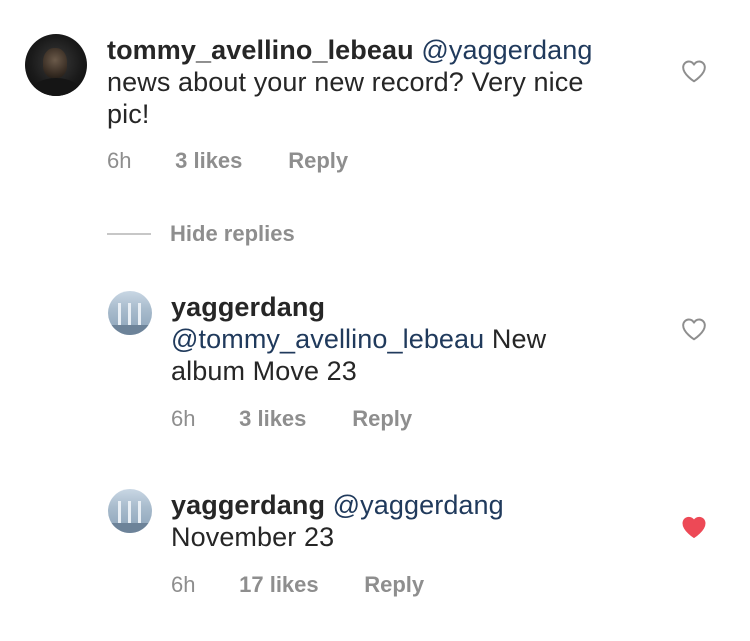 This screenshot has width=750, height=641. Describe the element at coordinates (411, 521) in the screenshot. I see `reply-body: yaggerdang @yaggerdang November 23` at that location.